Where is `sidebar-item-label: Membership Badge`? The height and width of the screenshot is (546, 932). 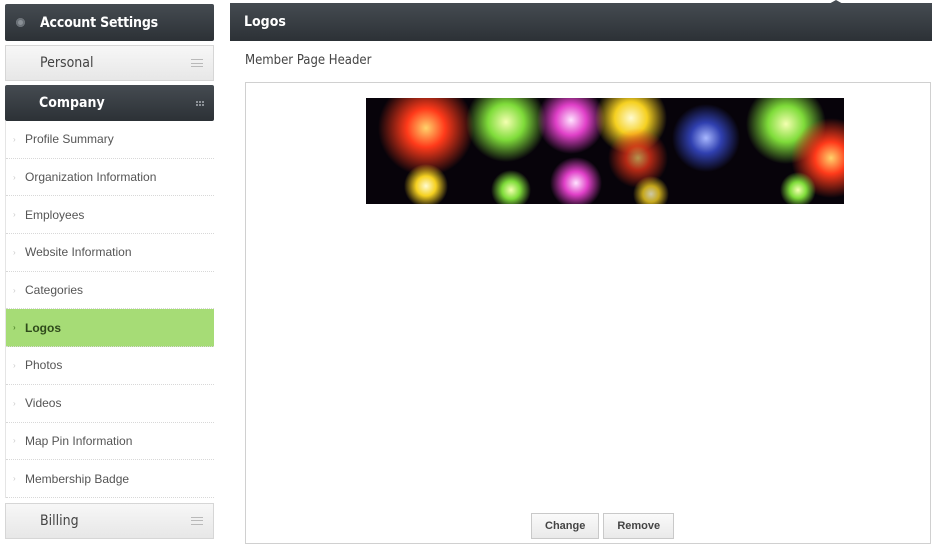 sidebar-item-label: Membership Badge is located at coordinates (77, 478).